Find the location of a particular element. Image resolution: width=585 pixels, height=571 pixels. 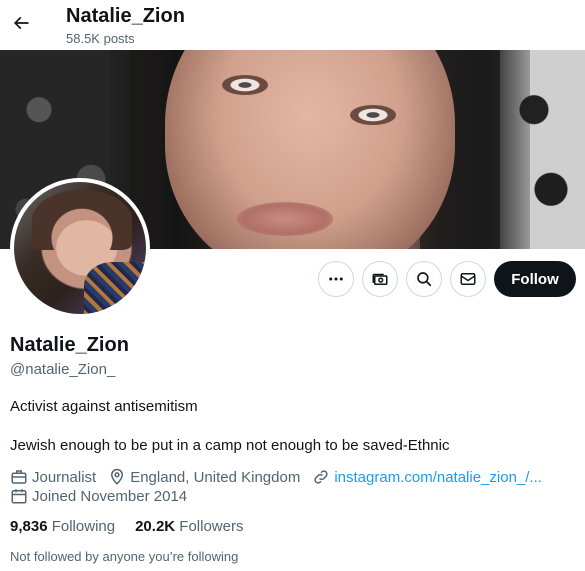

followers-count: 20.2K is located at coordinates (155, 526).